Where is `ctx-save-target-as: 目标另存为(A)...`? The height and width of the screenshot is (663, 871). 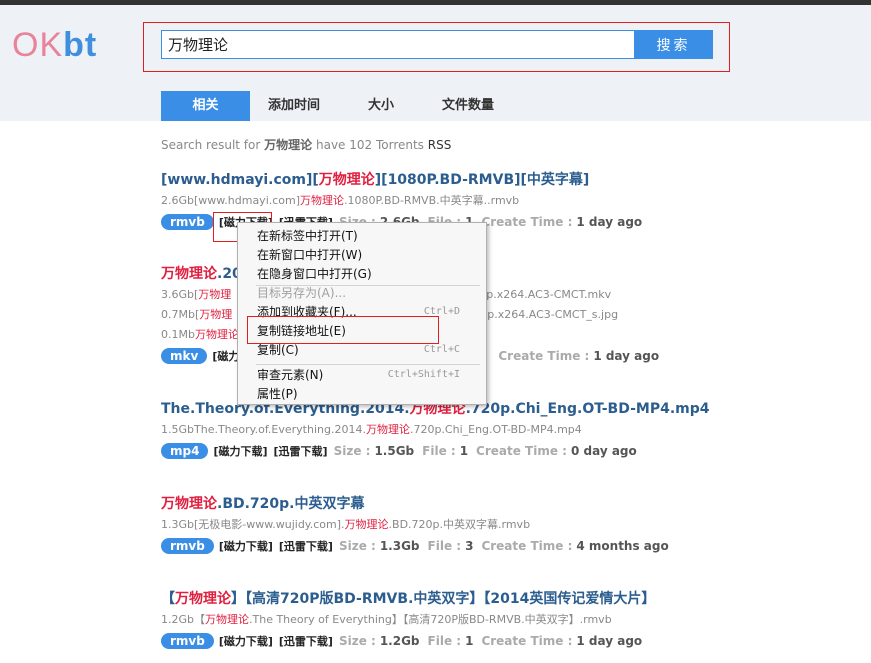 ctx-save-target-as: 目标另存为(A)... is located at coordinates (302, 293).